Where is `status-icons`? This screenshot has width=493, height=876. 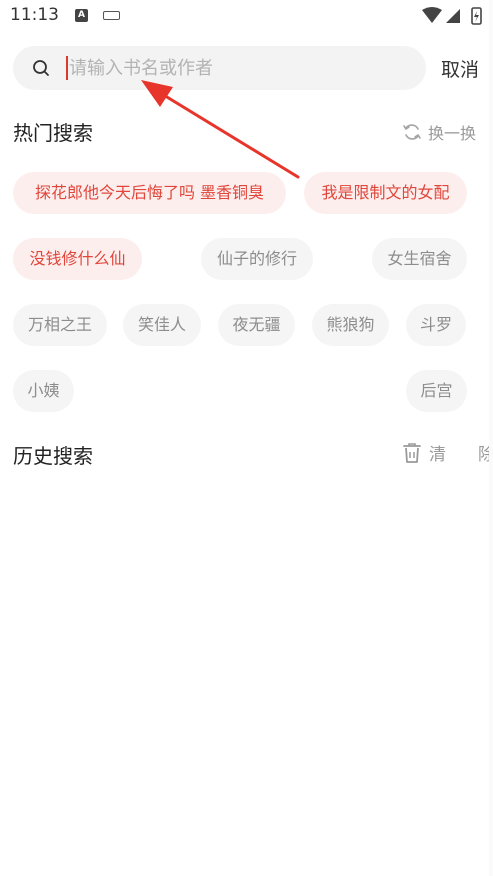 status-icons is located at coordinates (452, 16).